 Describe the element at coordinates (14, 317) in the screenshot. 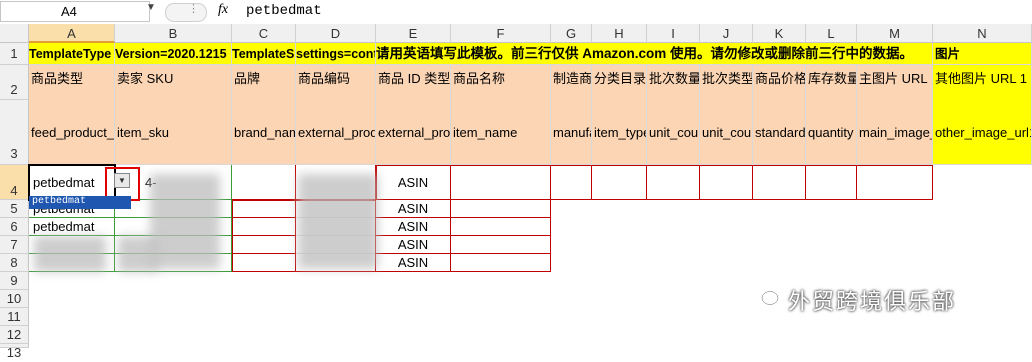

I see `row-header-11: 11` at that location.